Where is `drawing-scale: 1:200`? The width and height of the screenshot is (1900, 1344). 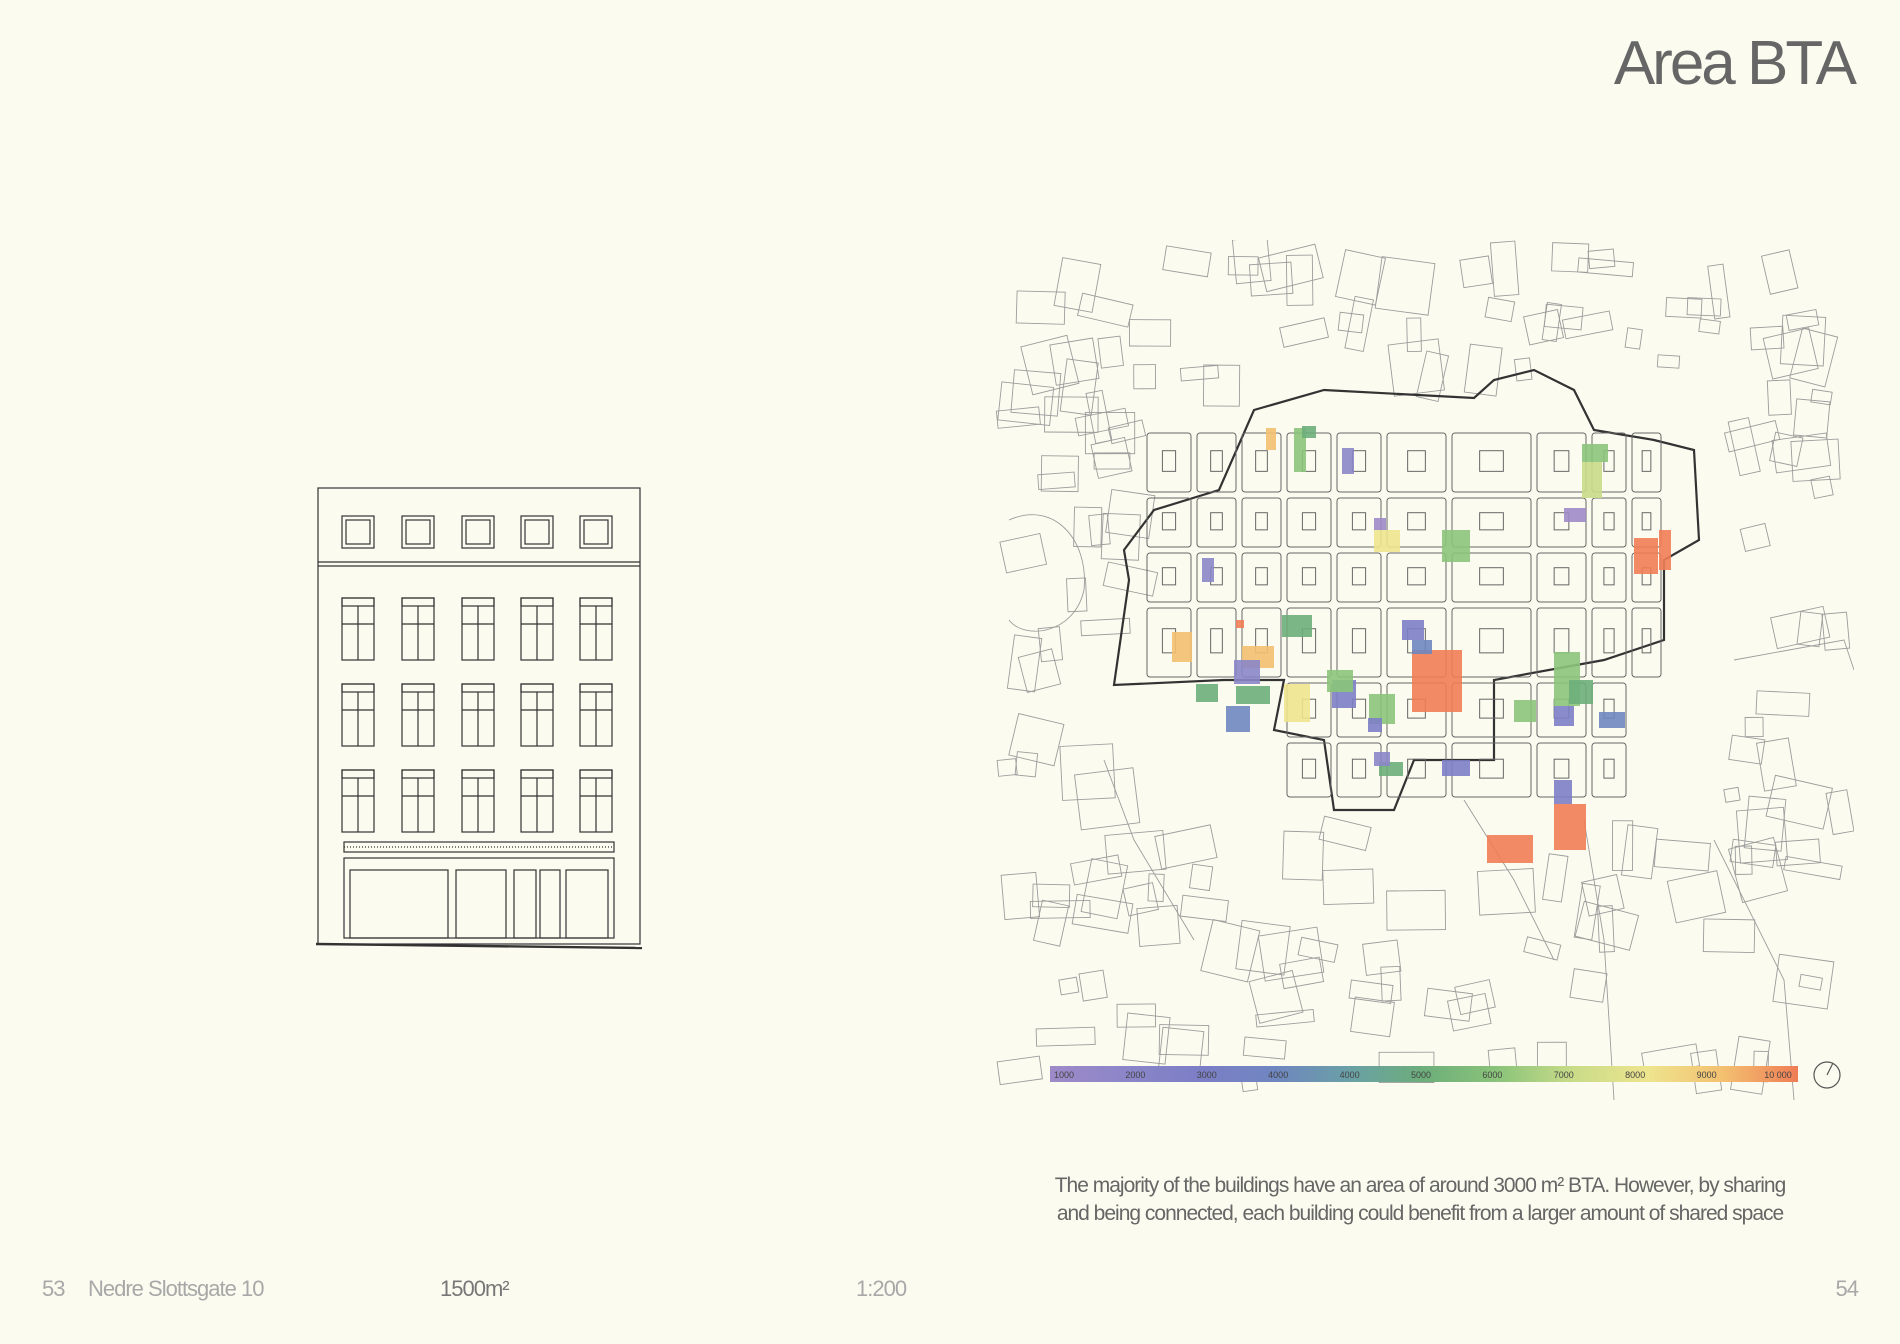 drawing-scale: 1:200 is located at coordinates (881, 1288).